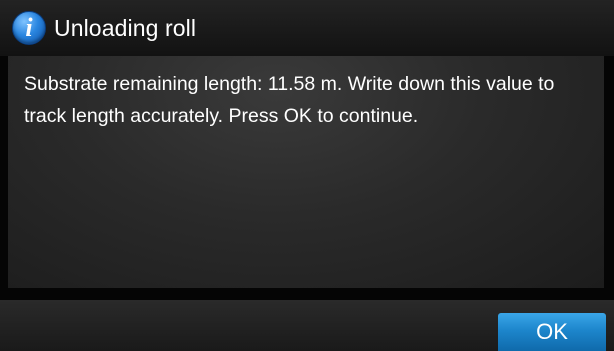  I want to click on dialog-title: Unloading roll, so click(125, 27).